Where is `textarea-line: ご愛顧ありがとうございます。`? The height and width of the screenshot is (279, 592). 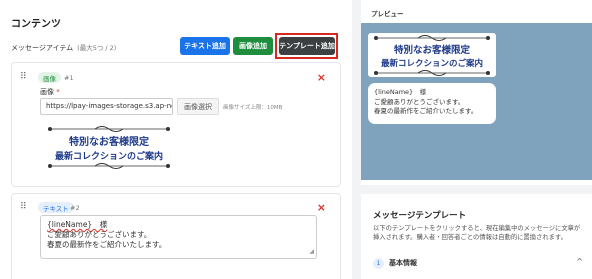 textarea-line: ご愛顧ありがとうございます。 is located at coordinates (99, 234).